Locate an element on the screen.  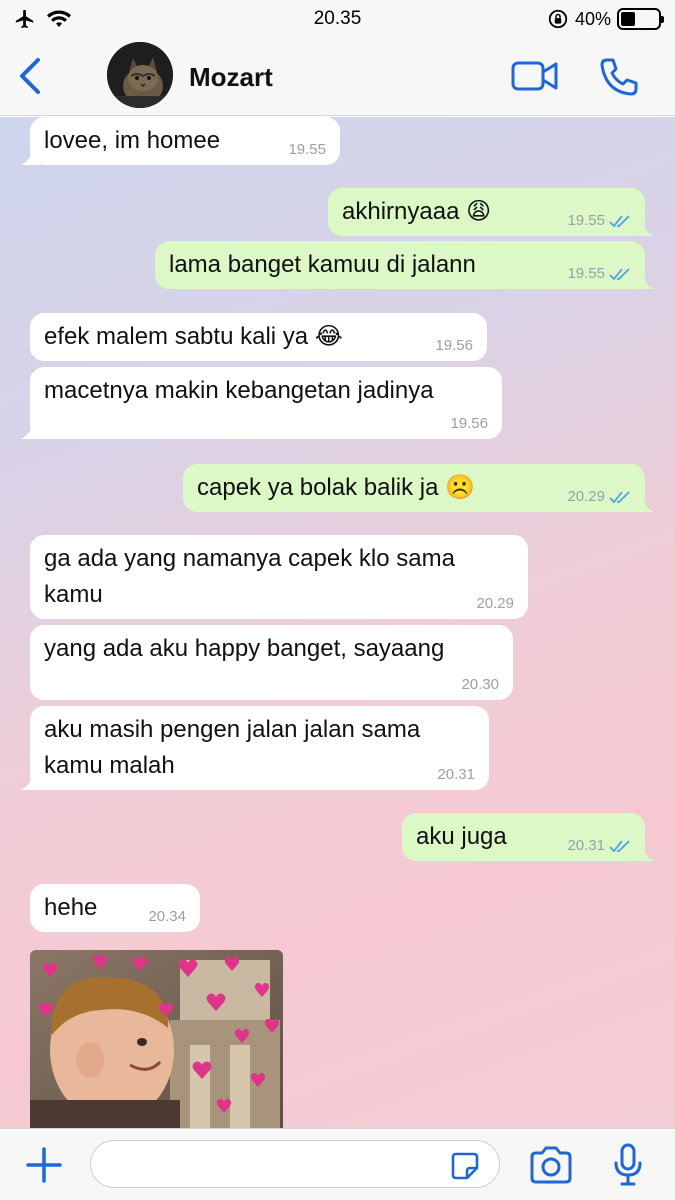
voice-message-button is located at coordinates (628, 1165).